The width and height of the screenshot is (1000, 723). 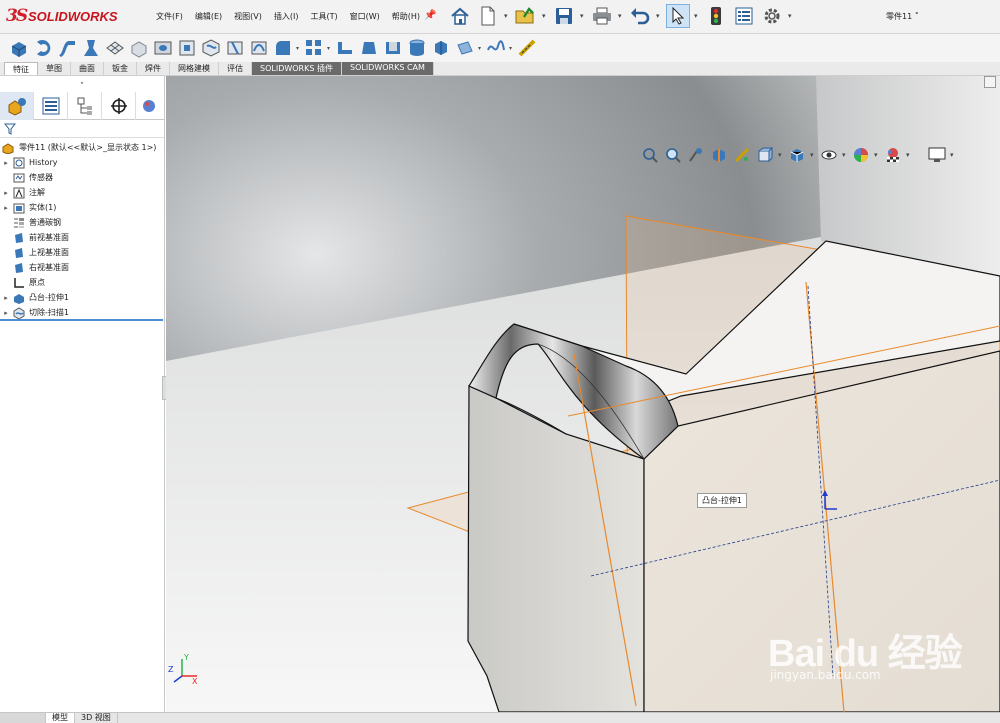 What do you see at coordinates (845, 155) in the screenshot?
I see `hide-show-dropdown-icon: ▾` at bounding box center [845, 155].